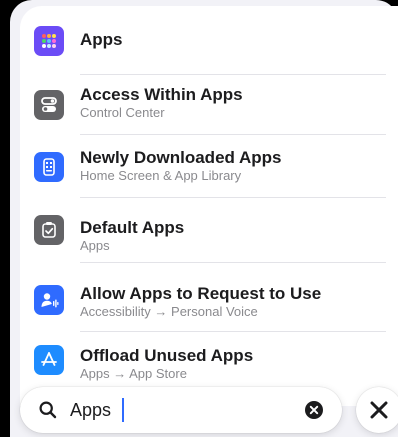 The image size is (398, 437). Describe the element at coordinates (209, 40) in the screenshot. I see `result-row-apps: Apps` at that location.